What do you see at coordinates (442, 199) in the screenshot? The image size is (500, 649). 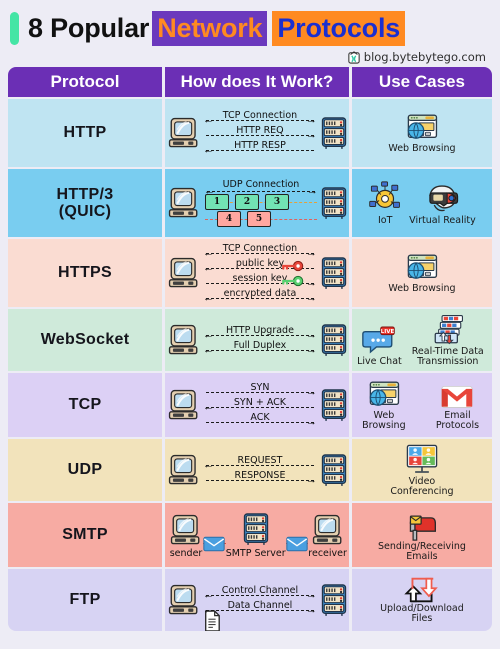 I see `vr-headset-icon` at bounding box center [442, 199].